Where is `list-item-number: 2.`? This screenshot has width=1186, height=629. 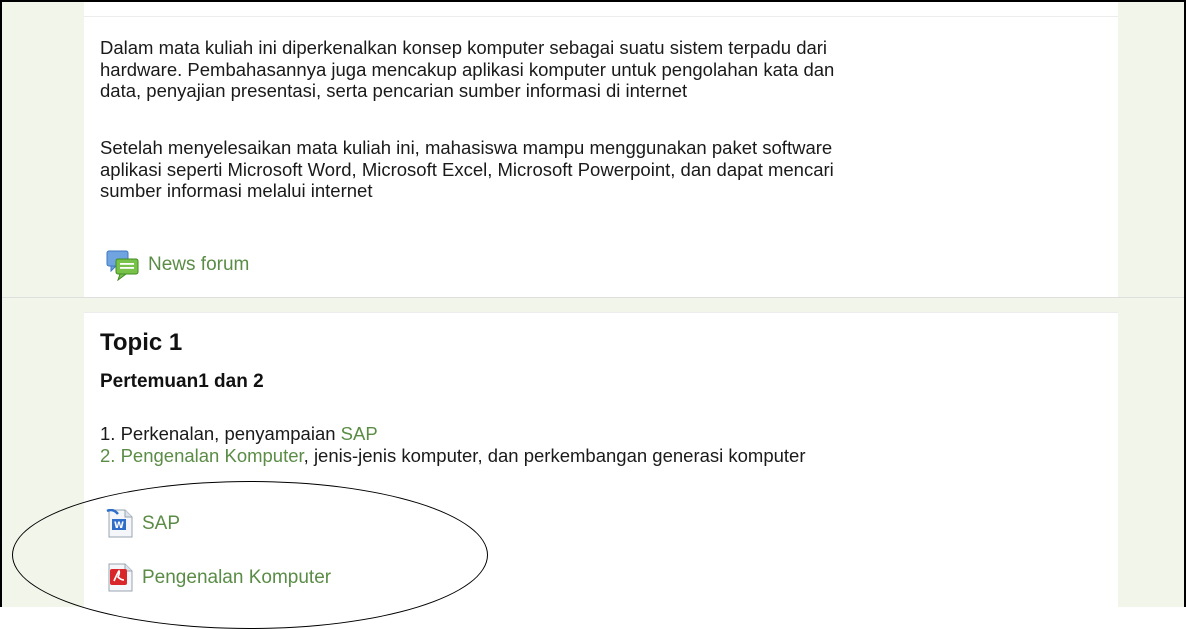 list-item-number: 2. is located at coordinates (110, 455).